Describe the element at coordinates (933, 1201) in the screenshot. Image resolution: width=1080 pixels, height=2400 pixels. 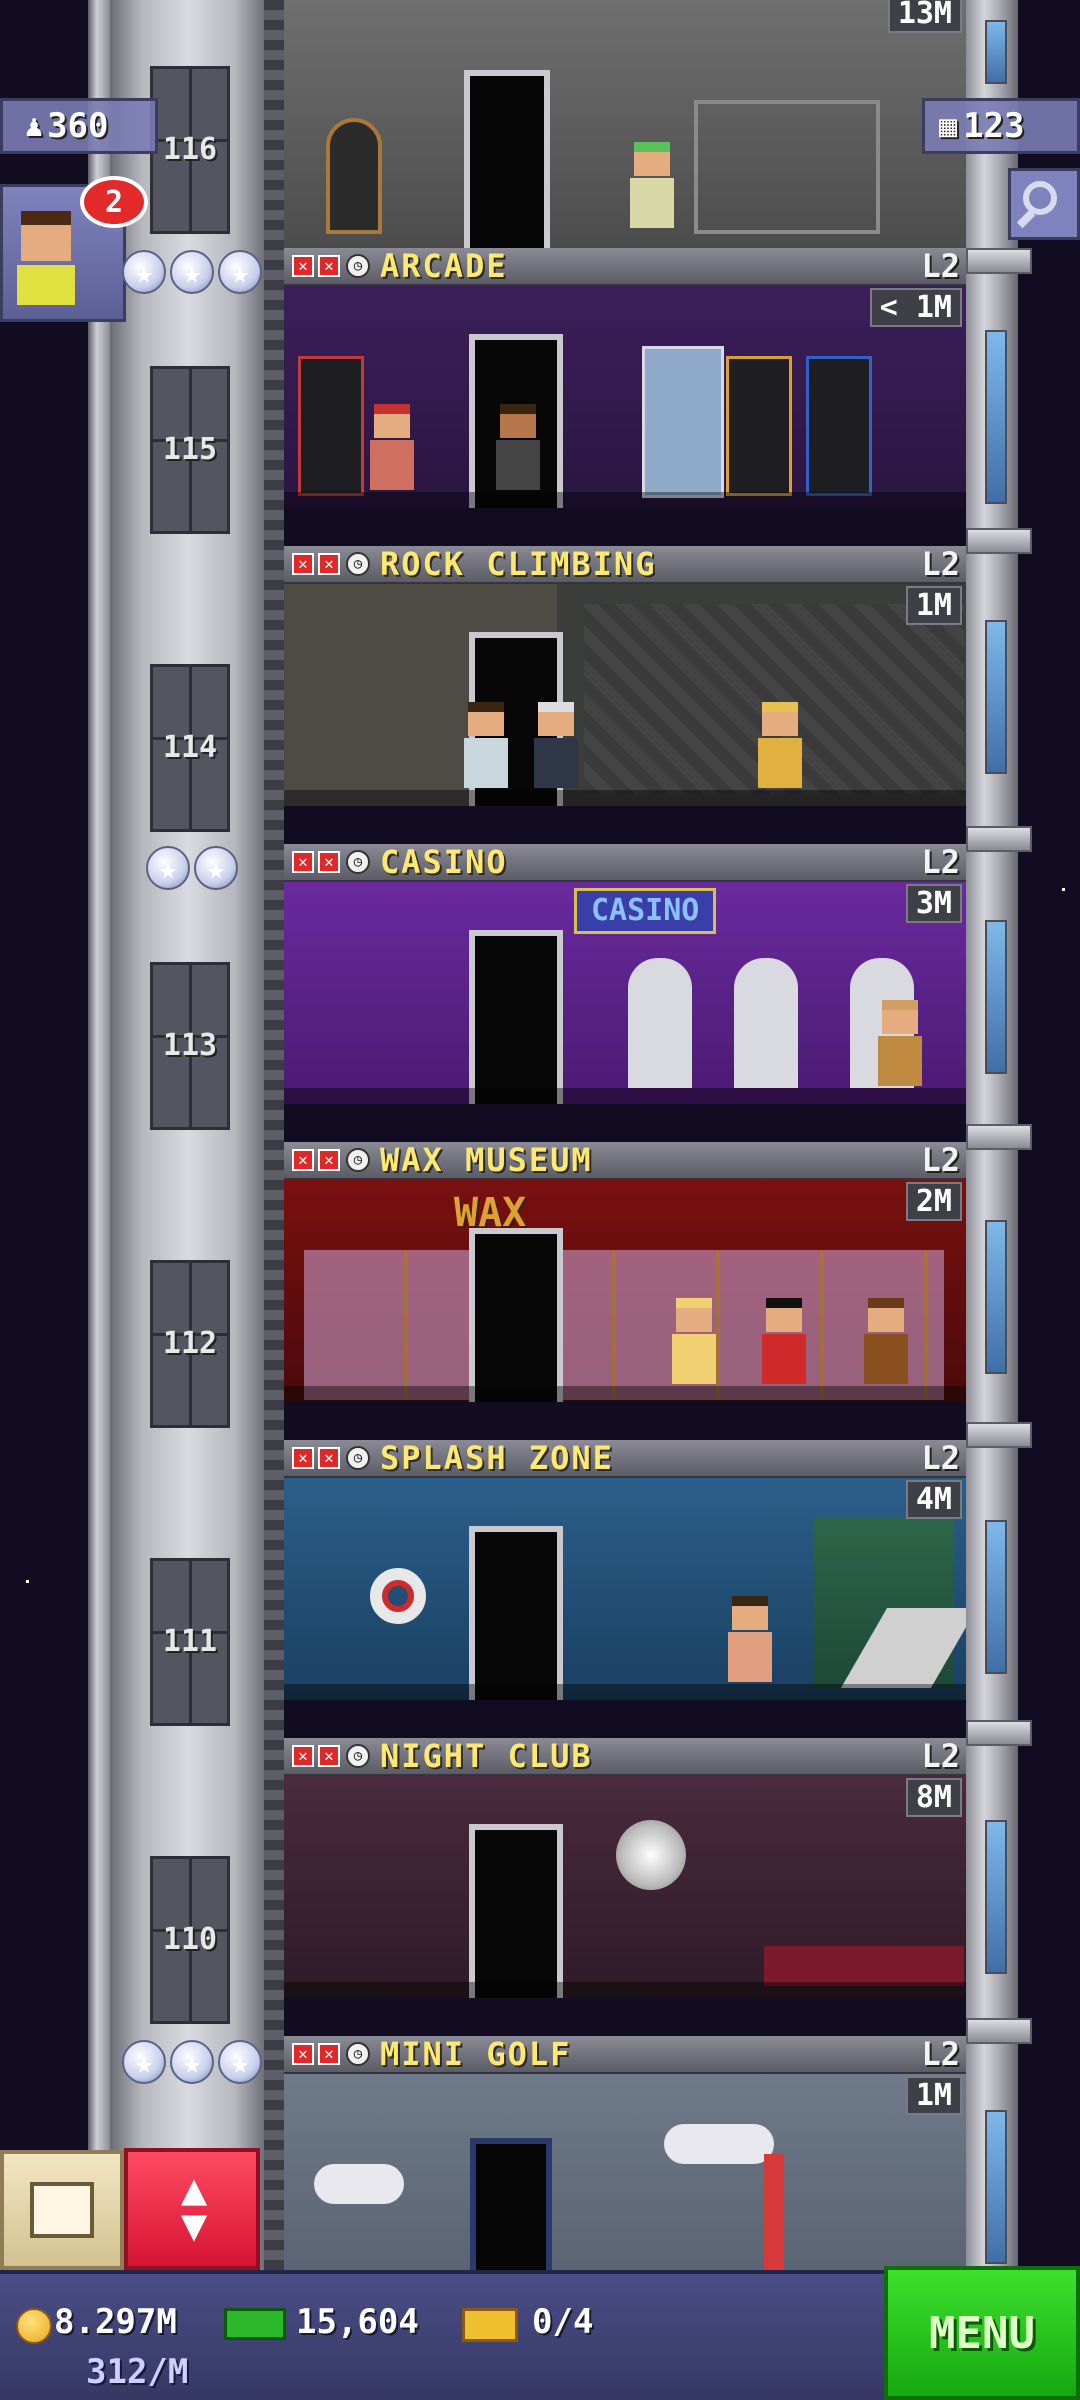
I see `floor-income: 2M` at that location.